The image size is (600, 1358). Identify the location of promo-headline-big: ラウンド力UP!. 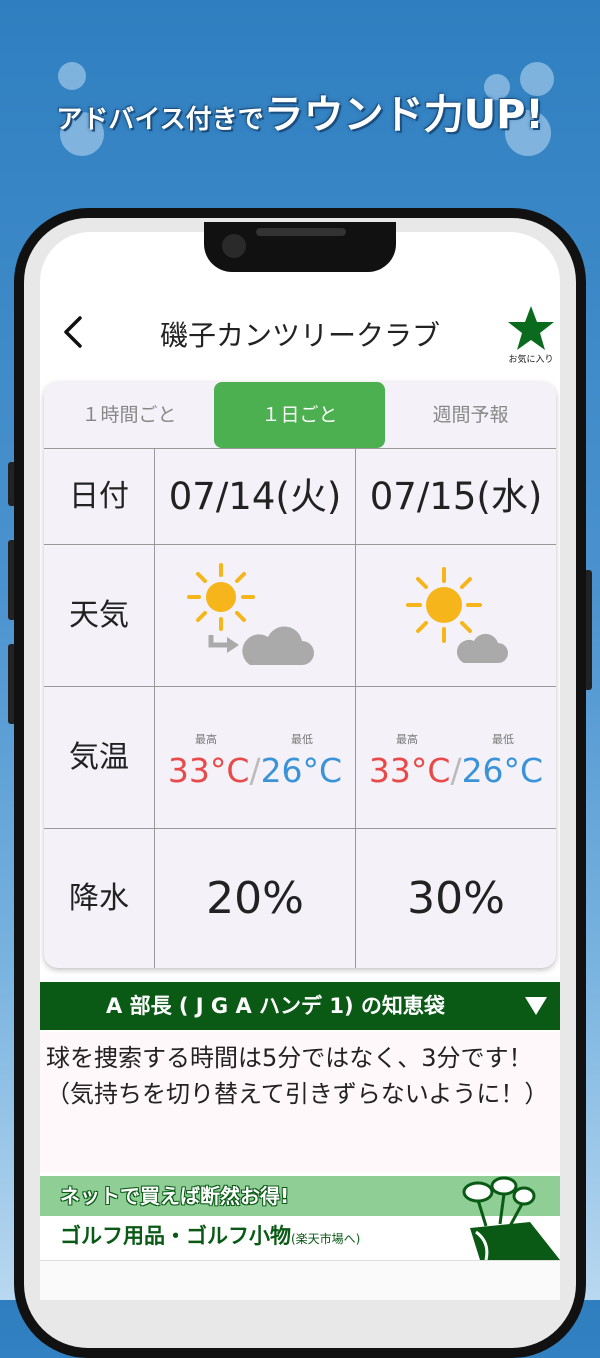
(403, 115).